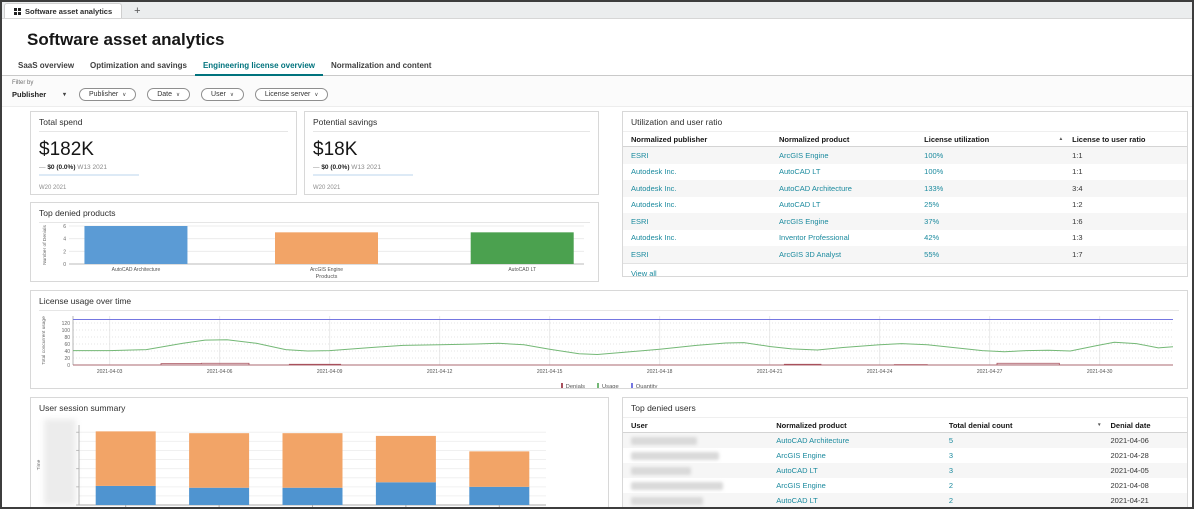 Image resolution: width=1194 pixels, height=509 pixels. I want to click on bar-autocad-lt, so click(522, 248).